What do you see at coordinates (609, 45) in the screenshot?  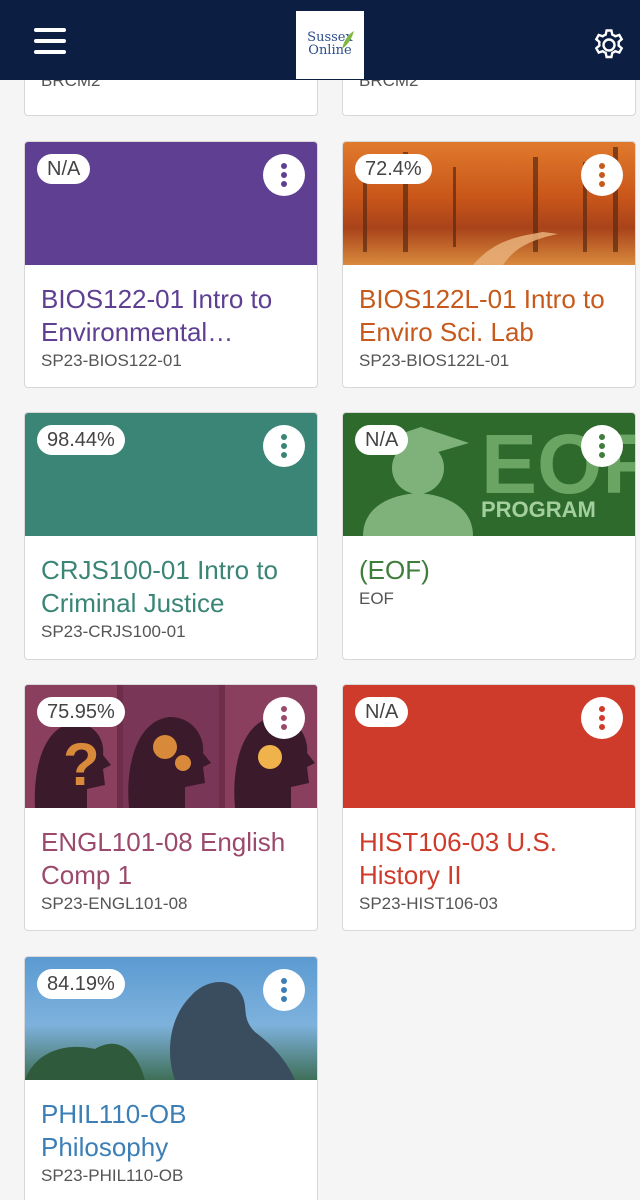 I see `gear-icon` at bounding box center [609, 45].